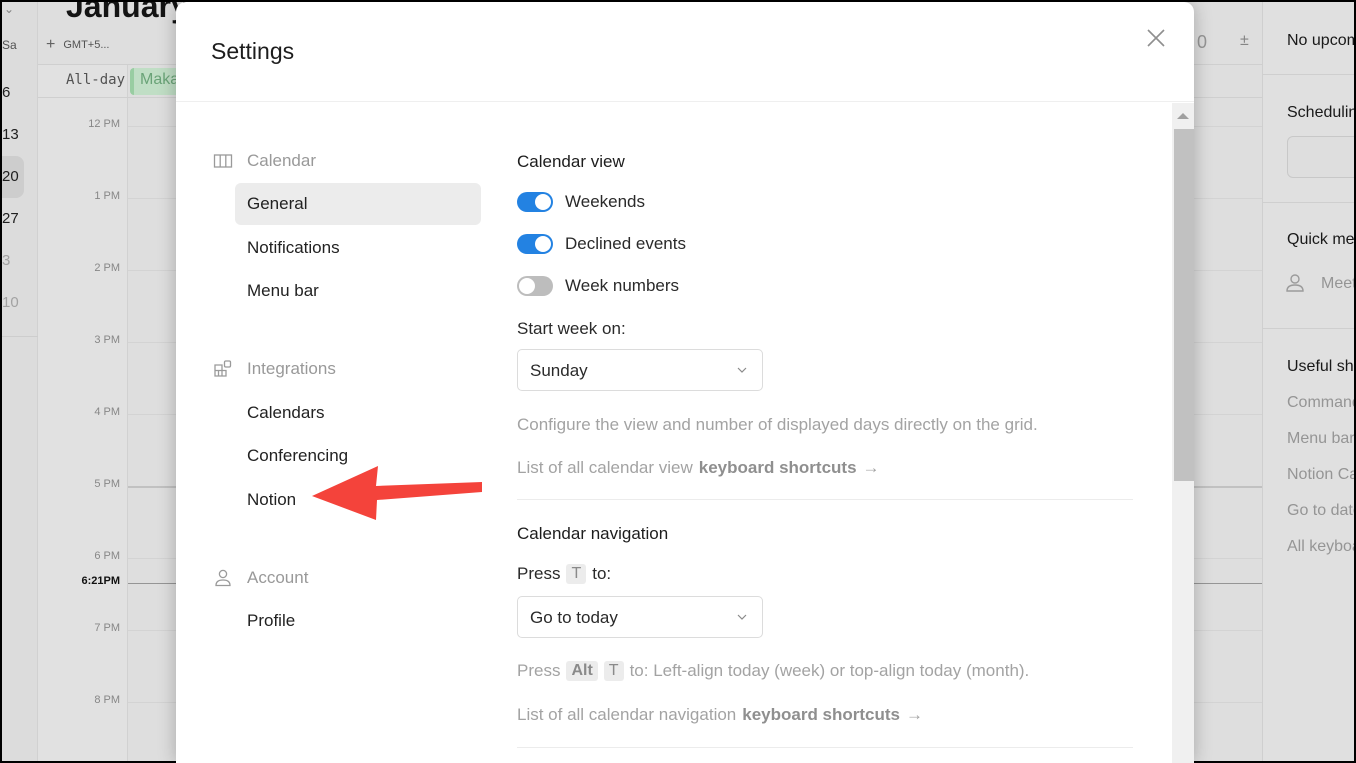 The image size is (1356, 763). Describe the element at coordinates (358, 456) in the screenshot. I see `nav-item-conferencing: Conferencing` at that location.